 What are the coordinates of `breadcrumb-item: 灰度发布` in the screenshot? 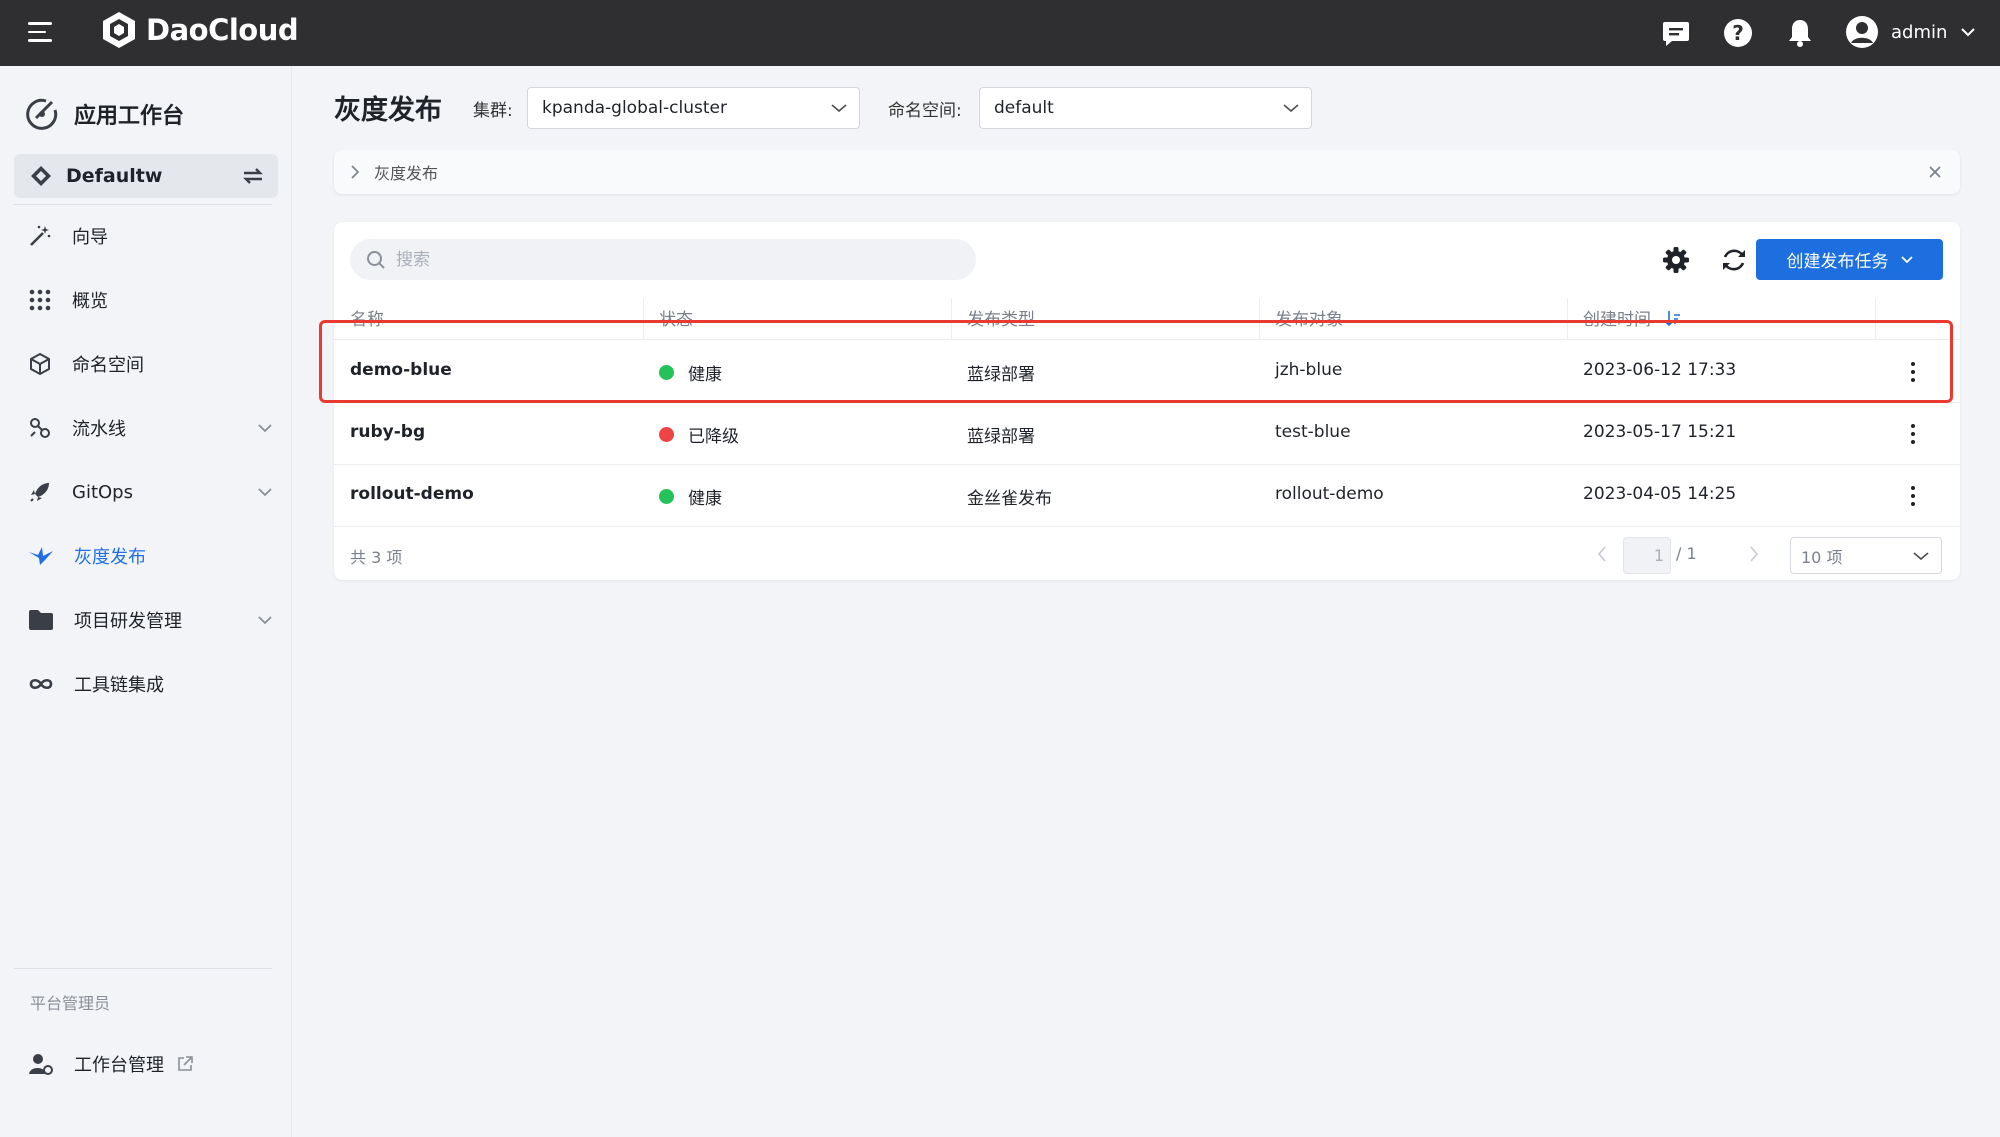 It's located at (406, 172).